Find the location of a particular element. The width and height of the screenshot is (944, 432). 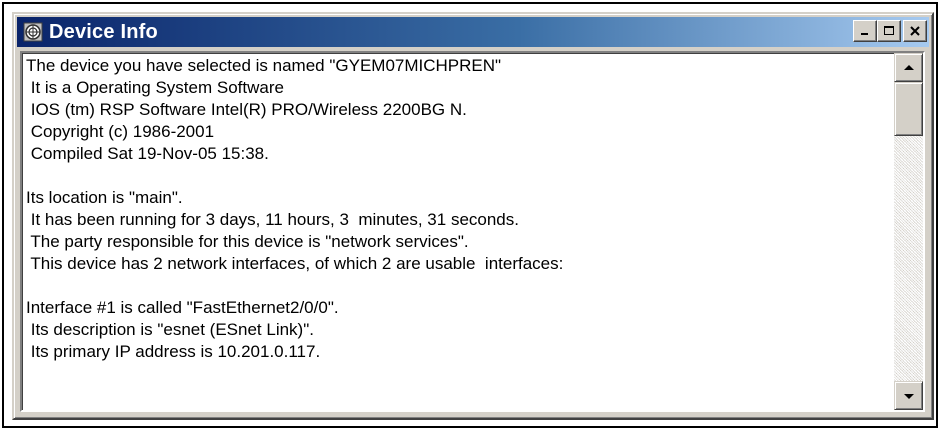

close-button is located at coordinates (915, 31).